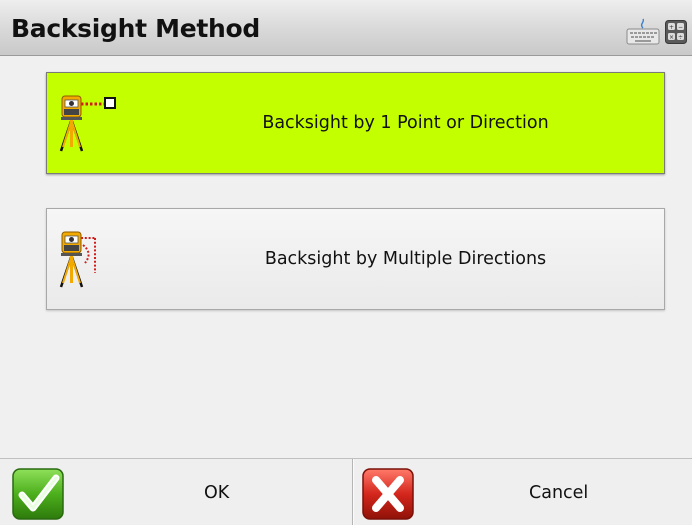 Image resolution: width=692 pixels, height=525 pixels. Describe the element at coordinates (559, 493) in the screenshot. I see `cancel-label: Cancel` at that location.